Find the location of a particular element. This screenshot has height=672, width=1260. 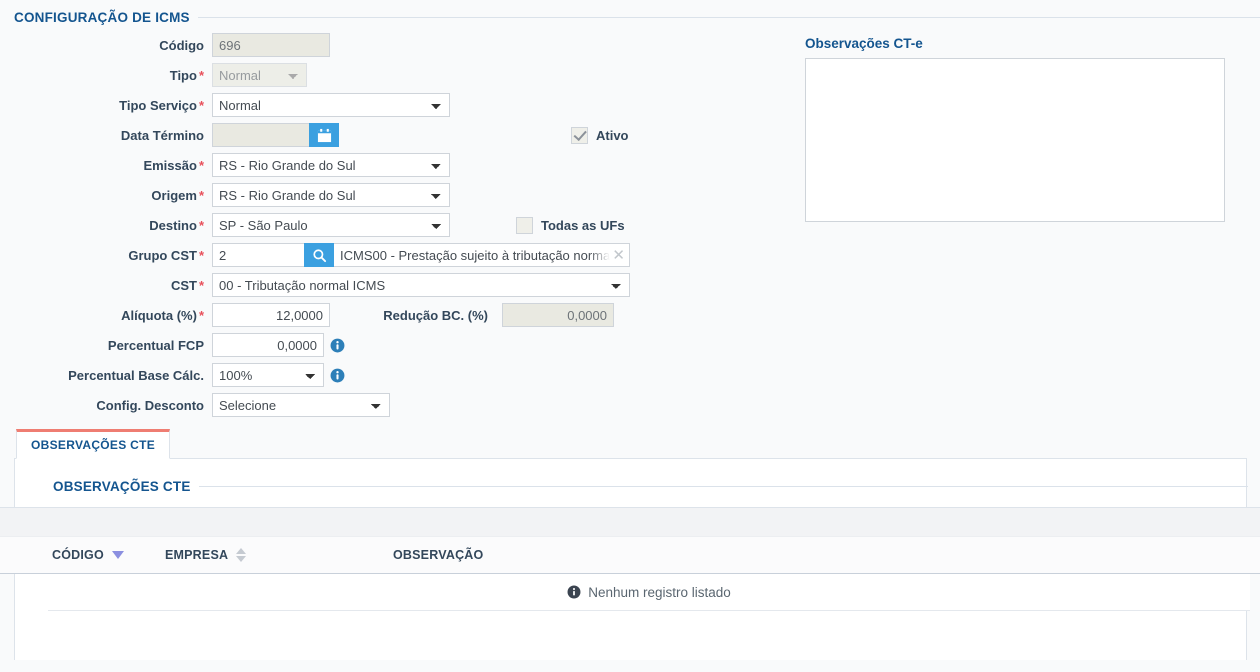

required-marker-origem: * is located at coordinates (201, 195).